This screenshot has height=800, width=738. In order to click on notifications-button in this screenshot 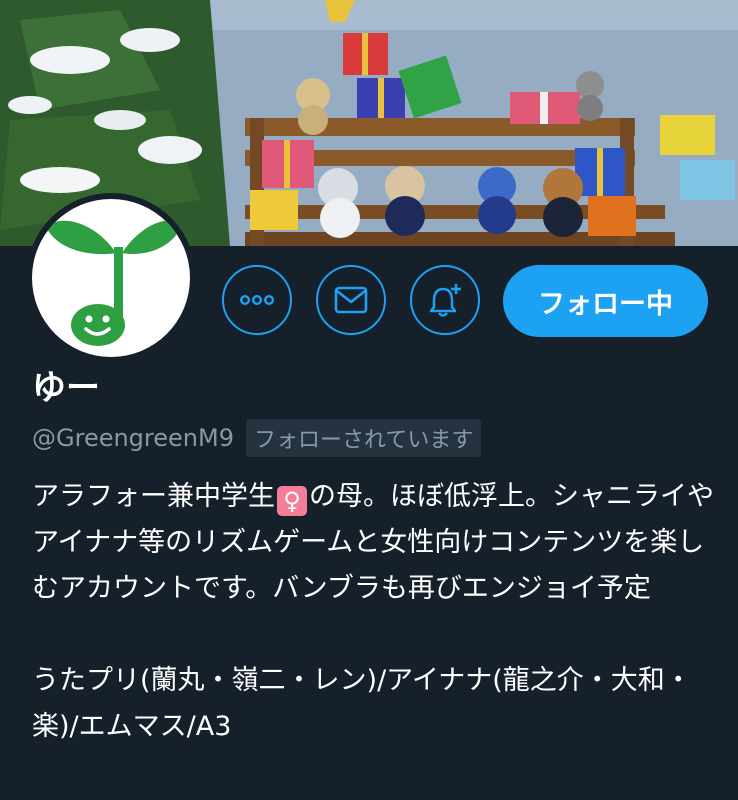, I will do `click(445, 300)`.